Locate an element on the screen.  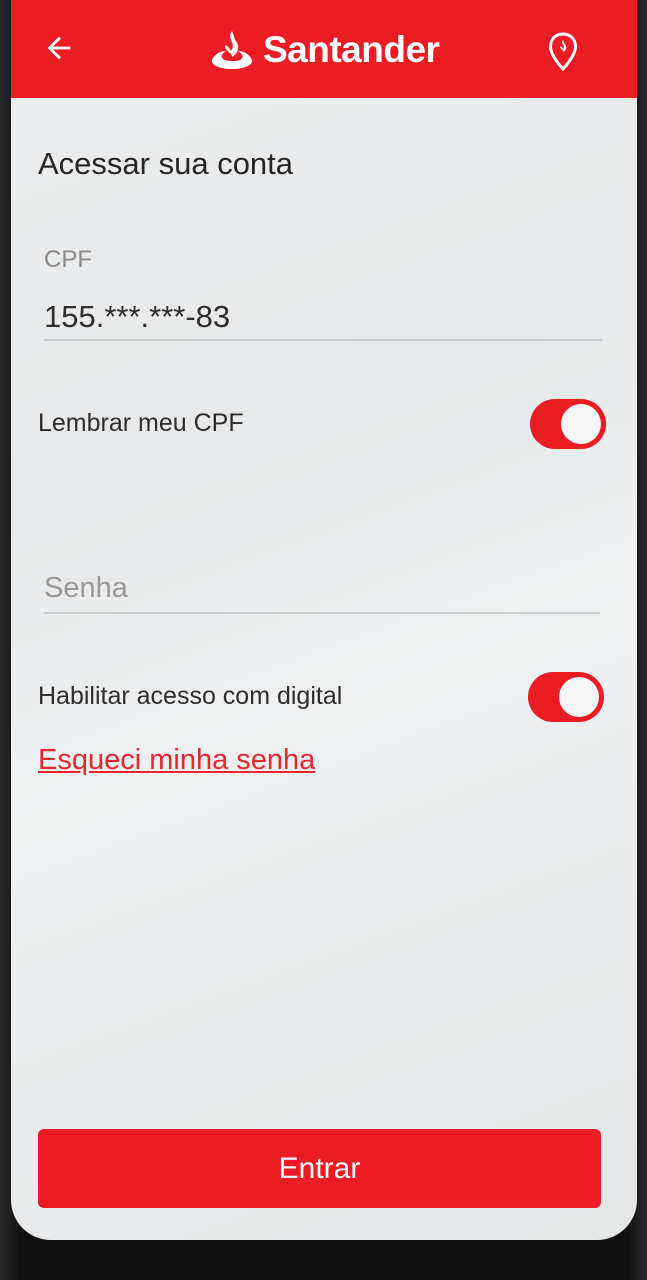
santander-flame-icon is located at coordinates (232, 50).